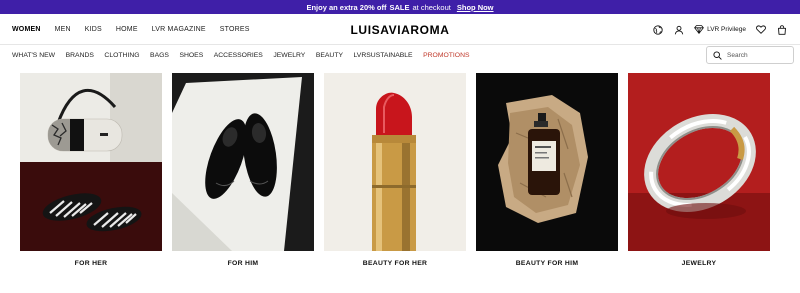  Describe the element at coordinates (395, 263) in the screenshot. I see `tile-beauty-for-her-caption: BEAUTY FOR HER` at that location.